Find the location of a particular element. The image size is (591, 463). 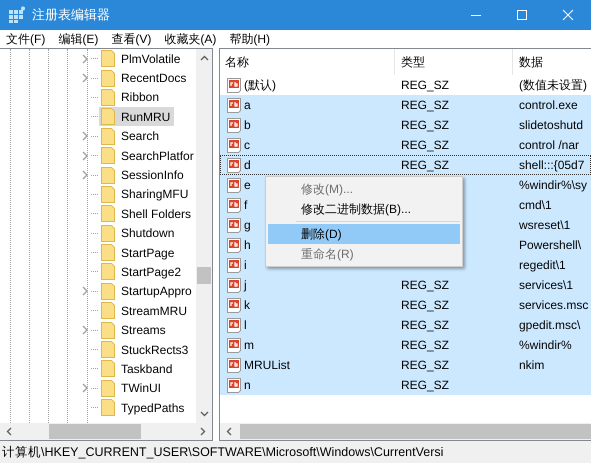

value-name: l is located at coordinates (245, 325).